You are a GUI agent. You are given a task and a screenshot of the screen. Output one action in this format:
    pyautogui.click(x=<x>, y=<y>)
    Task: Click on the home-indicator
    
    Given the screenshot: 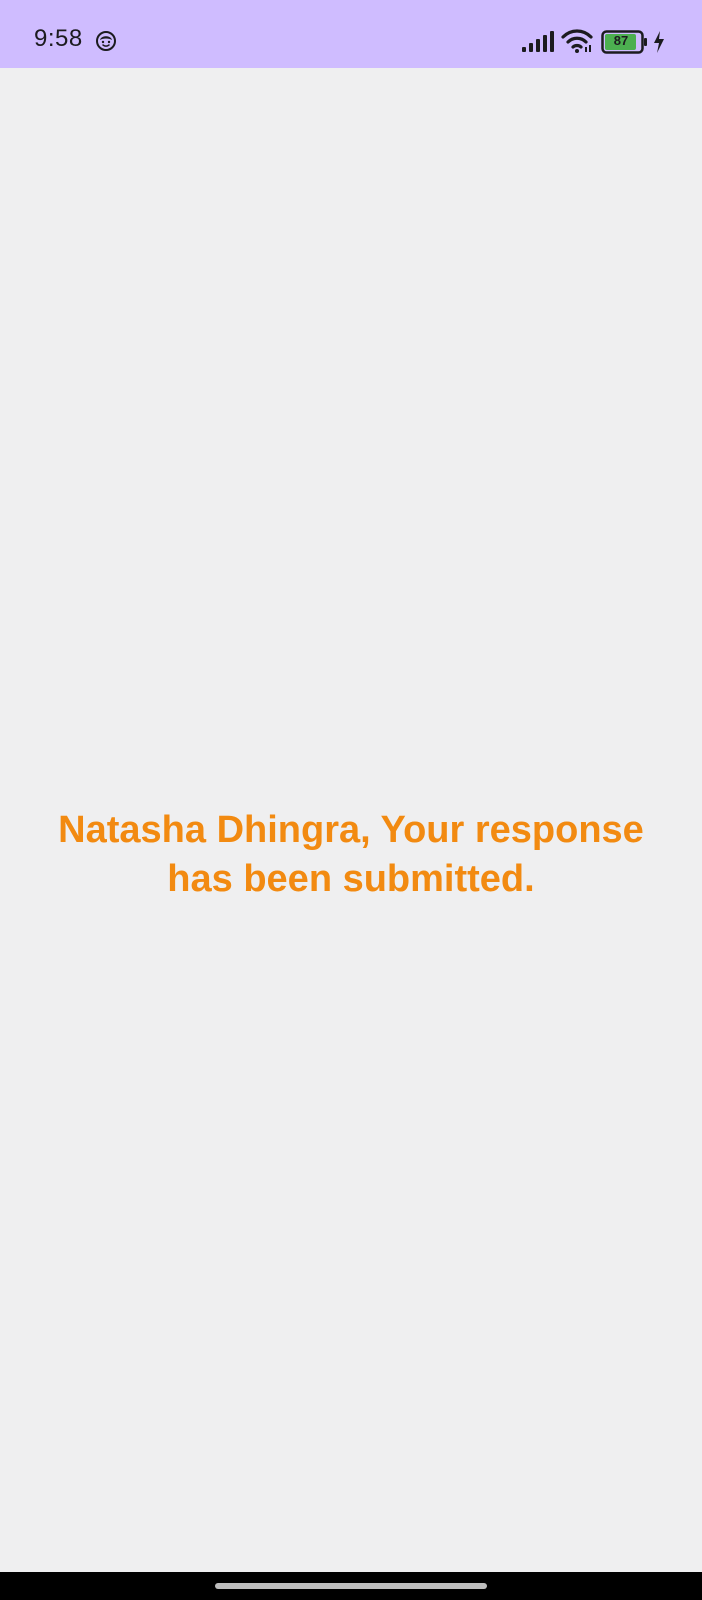 What is the action you would take?
    pyautogui.click(x=351, y=1586)
    